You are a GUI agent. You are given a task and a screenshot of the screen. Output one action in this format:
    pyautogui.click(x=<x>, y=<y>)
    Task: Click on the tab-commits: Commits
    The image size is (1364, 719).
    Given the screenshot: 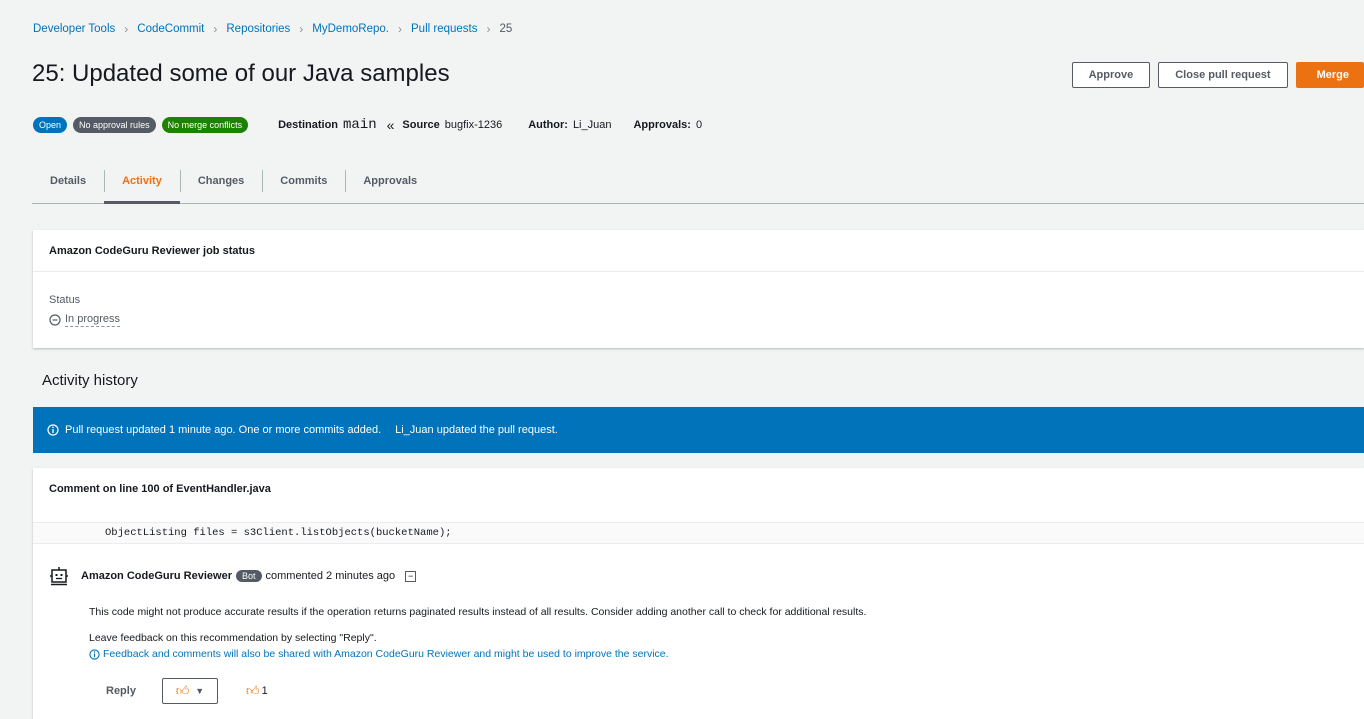 What is the action you would take?
    pyautogui.click(x=303, y=180)
    